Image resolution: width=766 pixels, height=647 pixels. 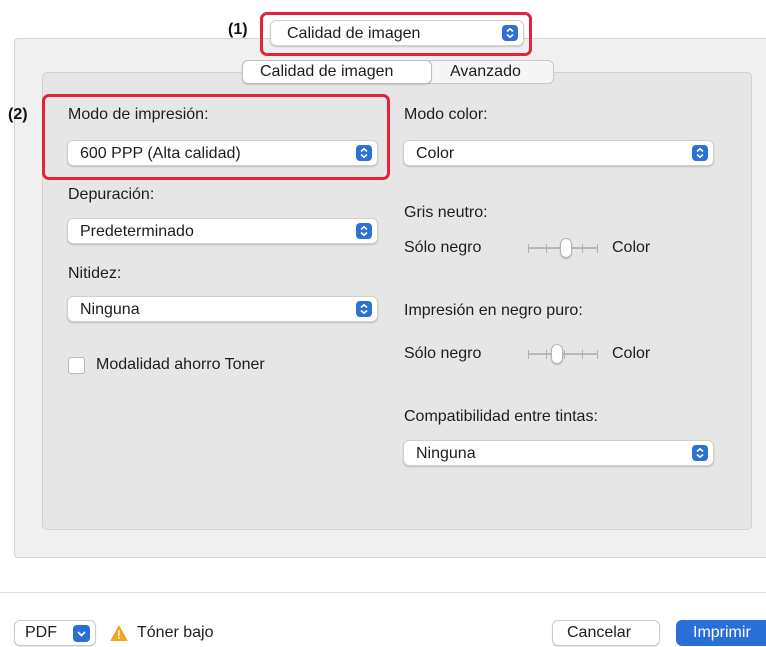 I want to click on sharpness-value: Ninguna, so click(x=110, y=309).